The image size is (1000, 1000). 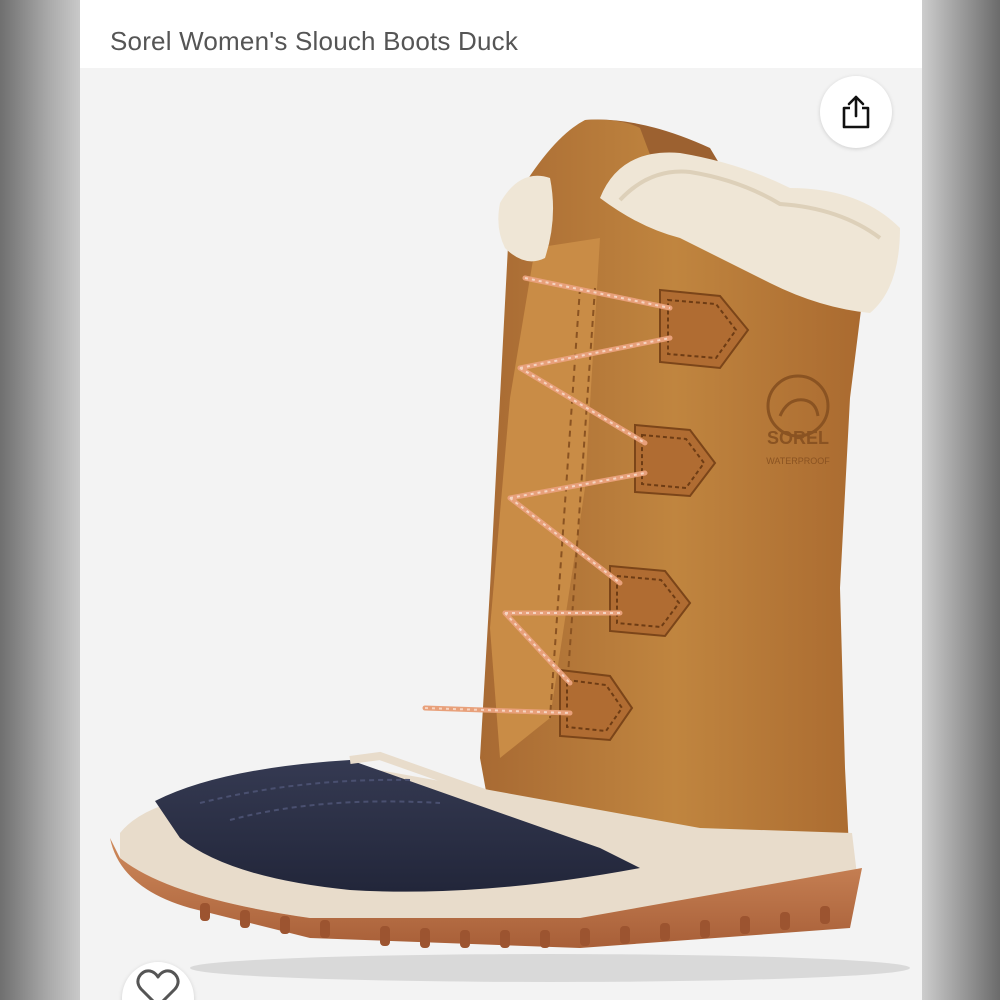 What do you see at coordinates (40, 500) in the screenshot?
I see `left-background-edge` at bounding box center [40, 500].